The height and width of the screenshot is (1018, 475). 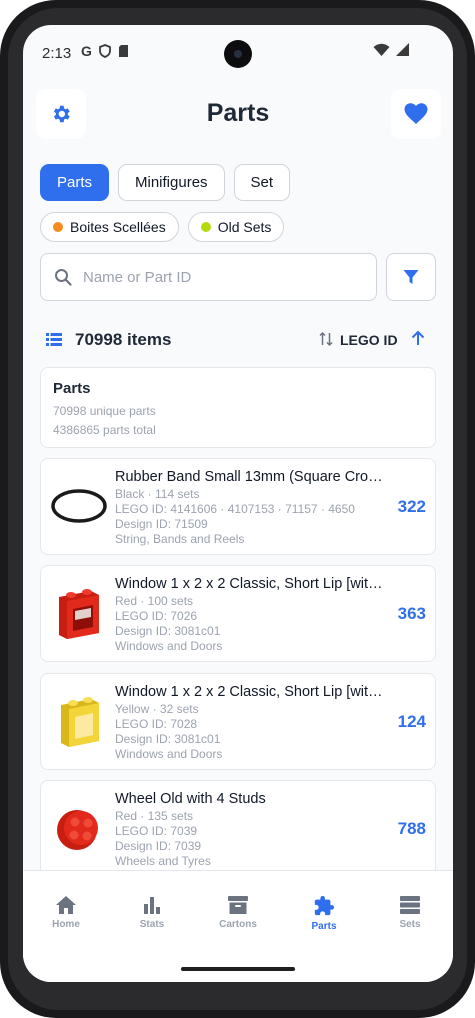 I want to click on bar-chart-icon, so click(x=152, y=905).